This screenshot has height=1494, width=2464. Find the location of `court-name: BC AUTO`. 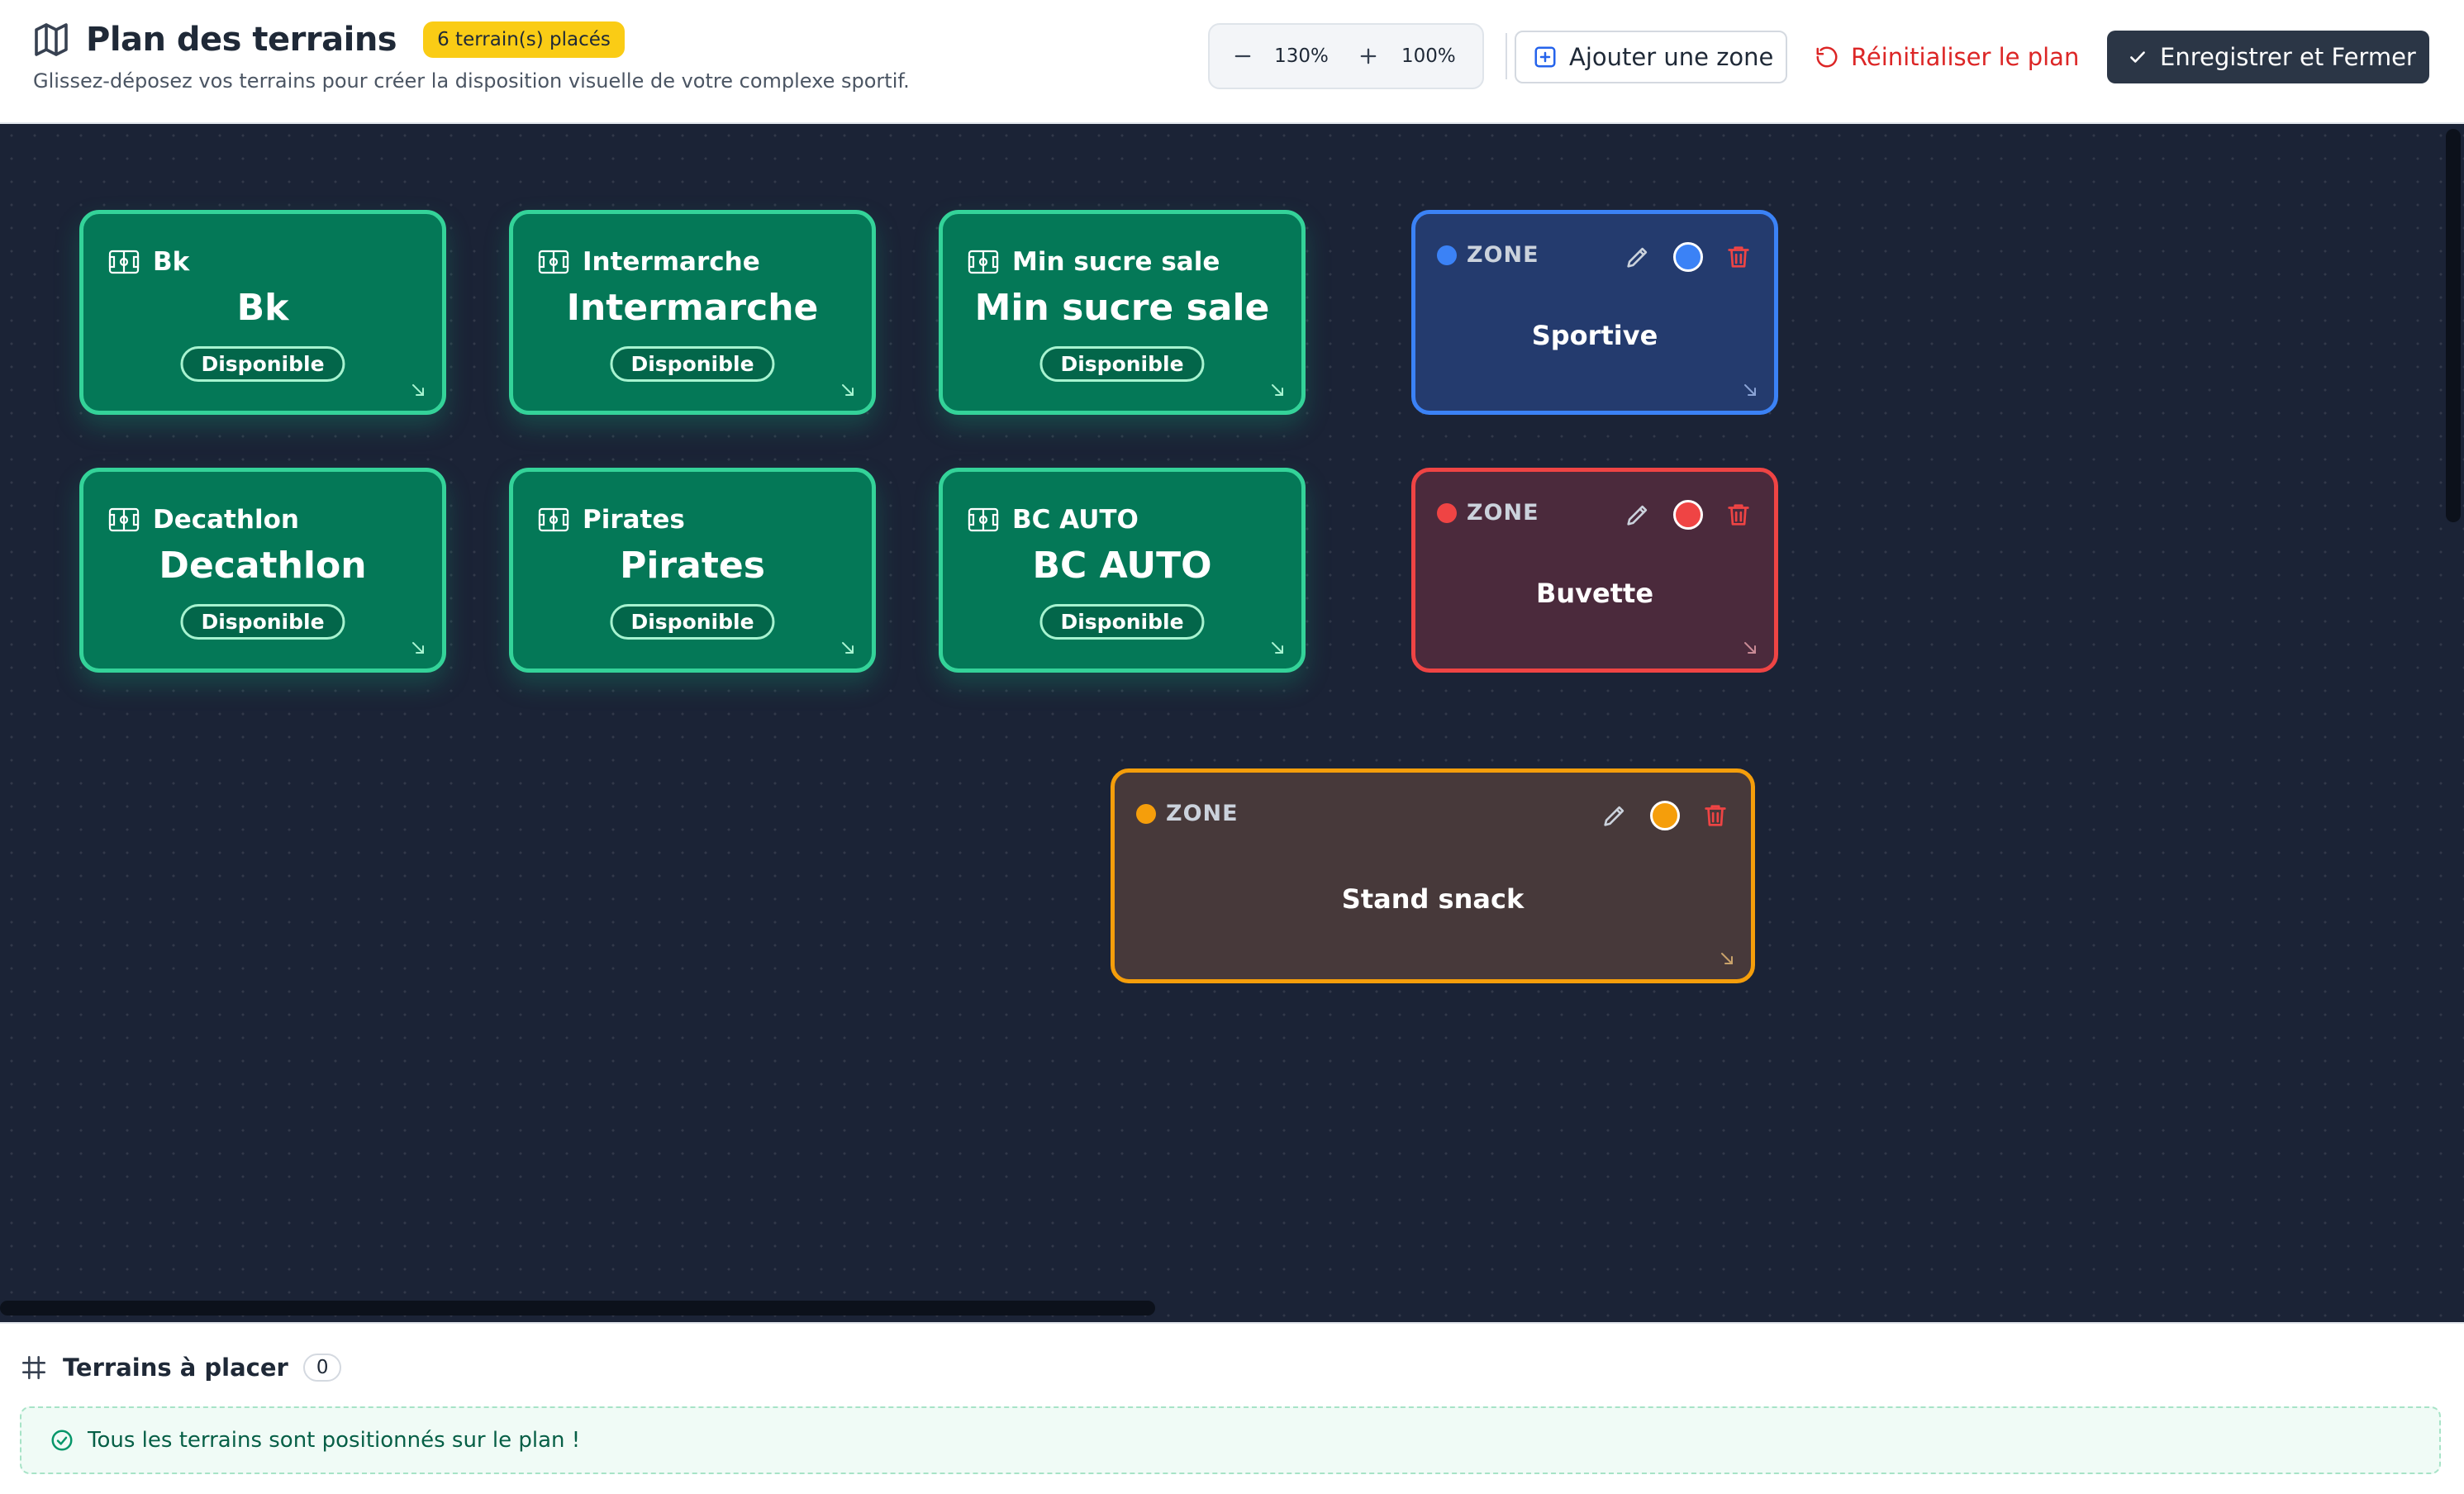

court-name: BC AUTO is located at coordinates (1122, 566).